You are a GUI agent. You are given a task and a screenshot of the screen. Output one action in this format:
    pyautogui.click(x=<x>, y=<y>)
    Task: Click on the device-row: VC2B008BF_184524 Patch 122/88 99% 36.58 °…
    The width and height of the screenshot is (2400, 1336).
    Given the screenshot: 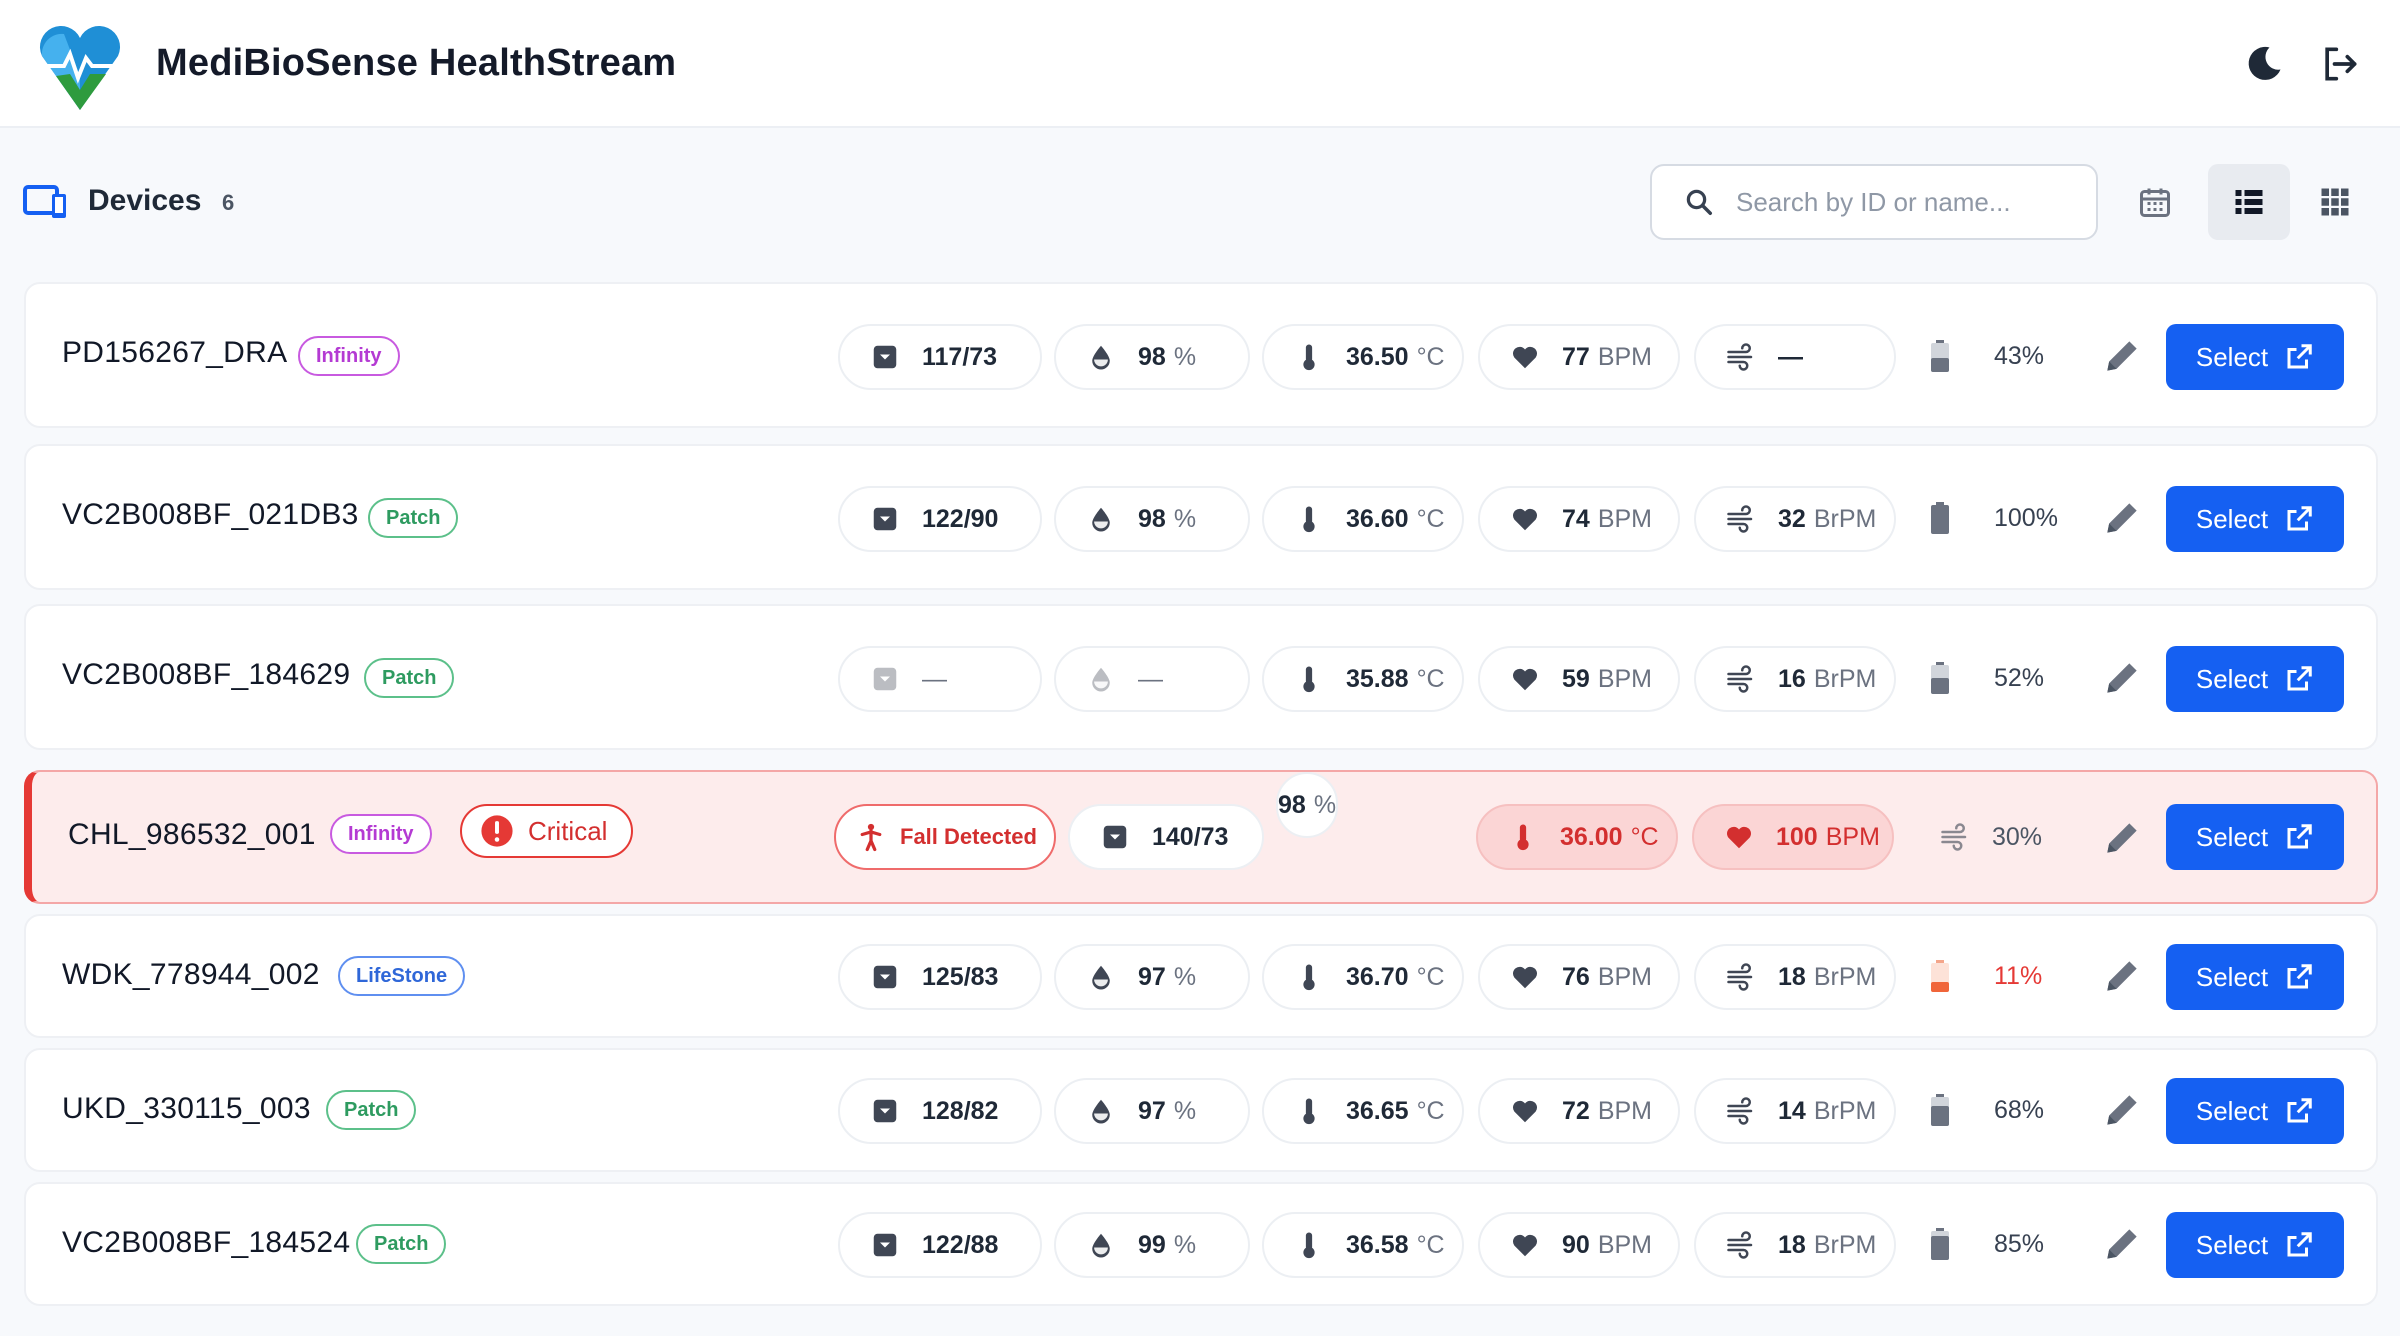 What is the action you would take?
    pyautogui.click(x=1201, y=1244)
    